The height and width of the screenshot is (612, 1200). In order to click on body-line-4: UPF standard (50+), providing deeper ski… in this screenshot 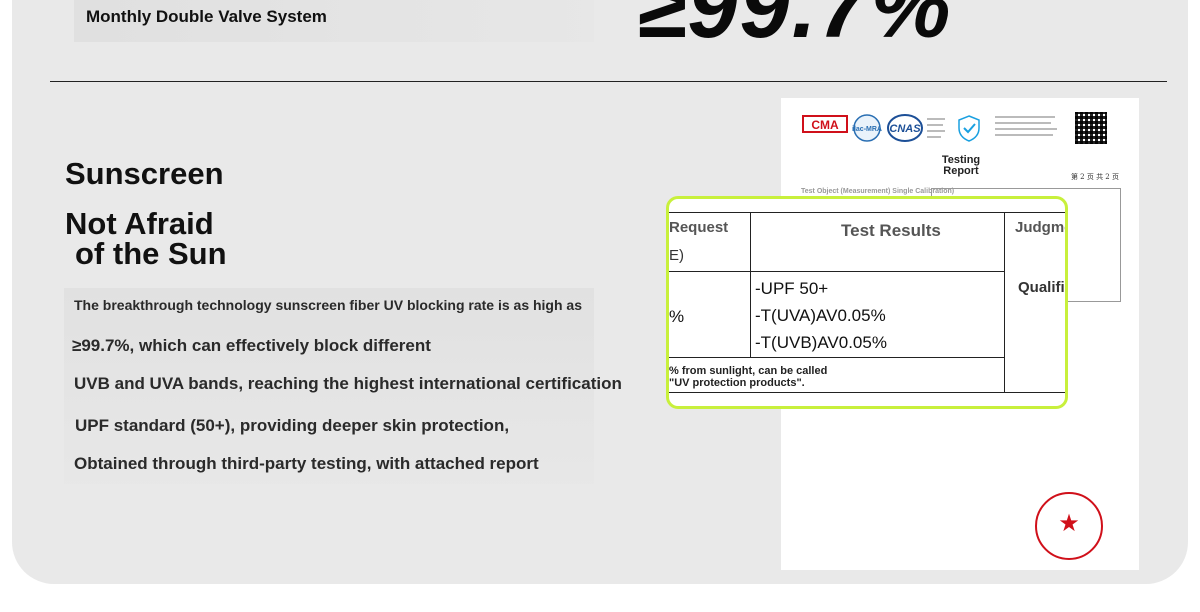, I will do `click(292, 425)`.